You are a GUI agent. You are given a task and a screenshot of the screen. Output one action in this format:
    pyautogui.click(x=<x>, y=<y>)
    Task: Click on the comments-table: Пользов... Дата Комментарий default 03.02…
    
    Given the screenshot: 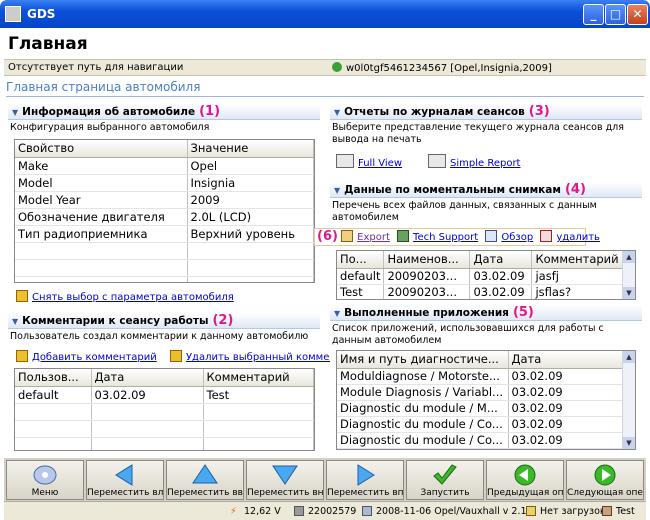 What is the action you would take?
    pyautogui.click(x=164, y=409)
    